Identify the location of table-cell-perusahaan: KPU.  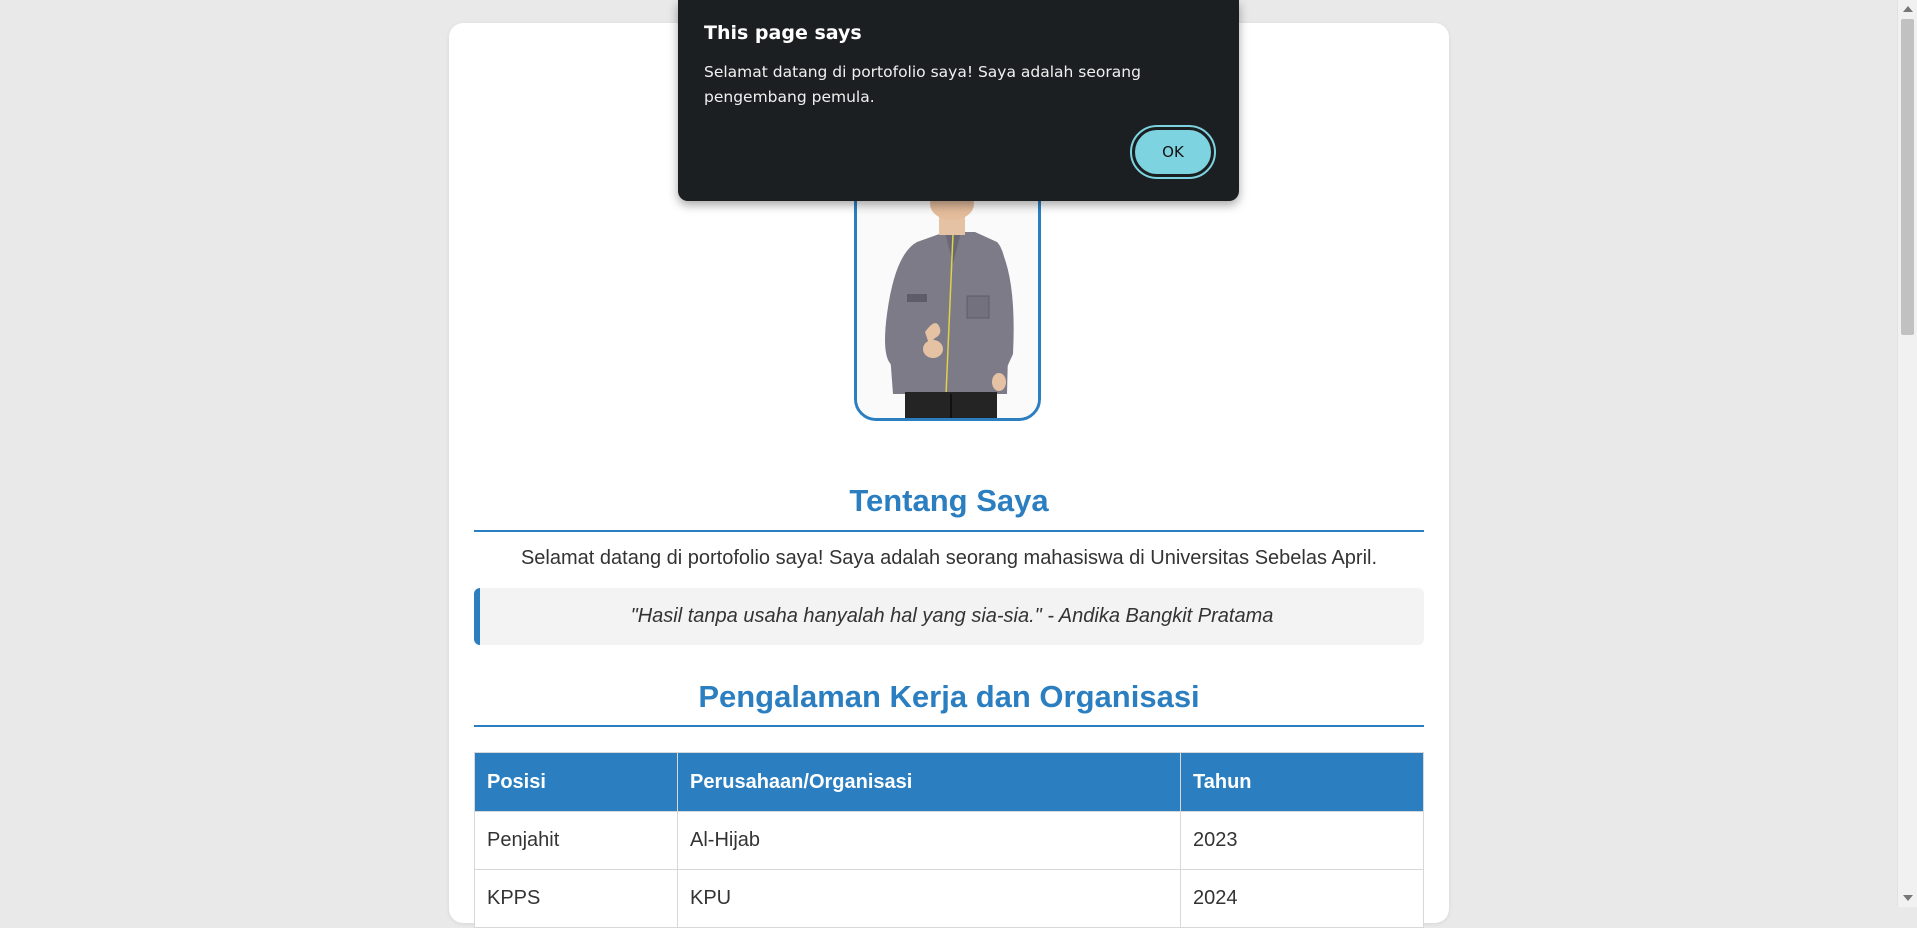
(929, 898).